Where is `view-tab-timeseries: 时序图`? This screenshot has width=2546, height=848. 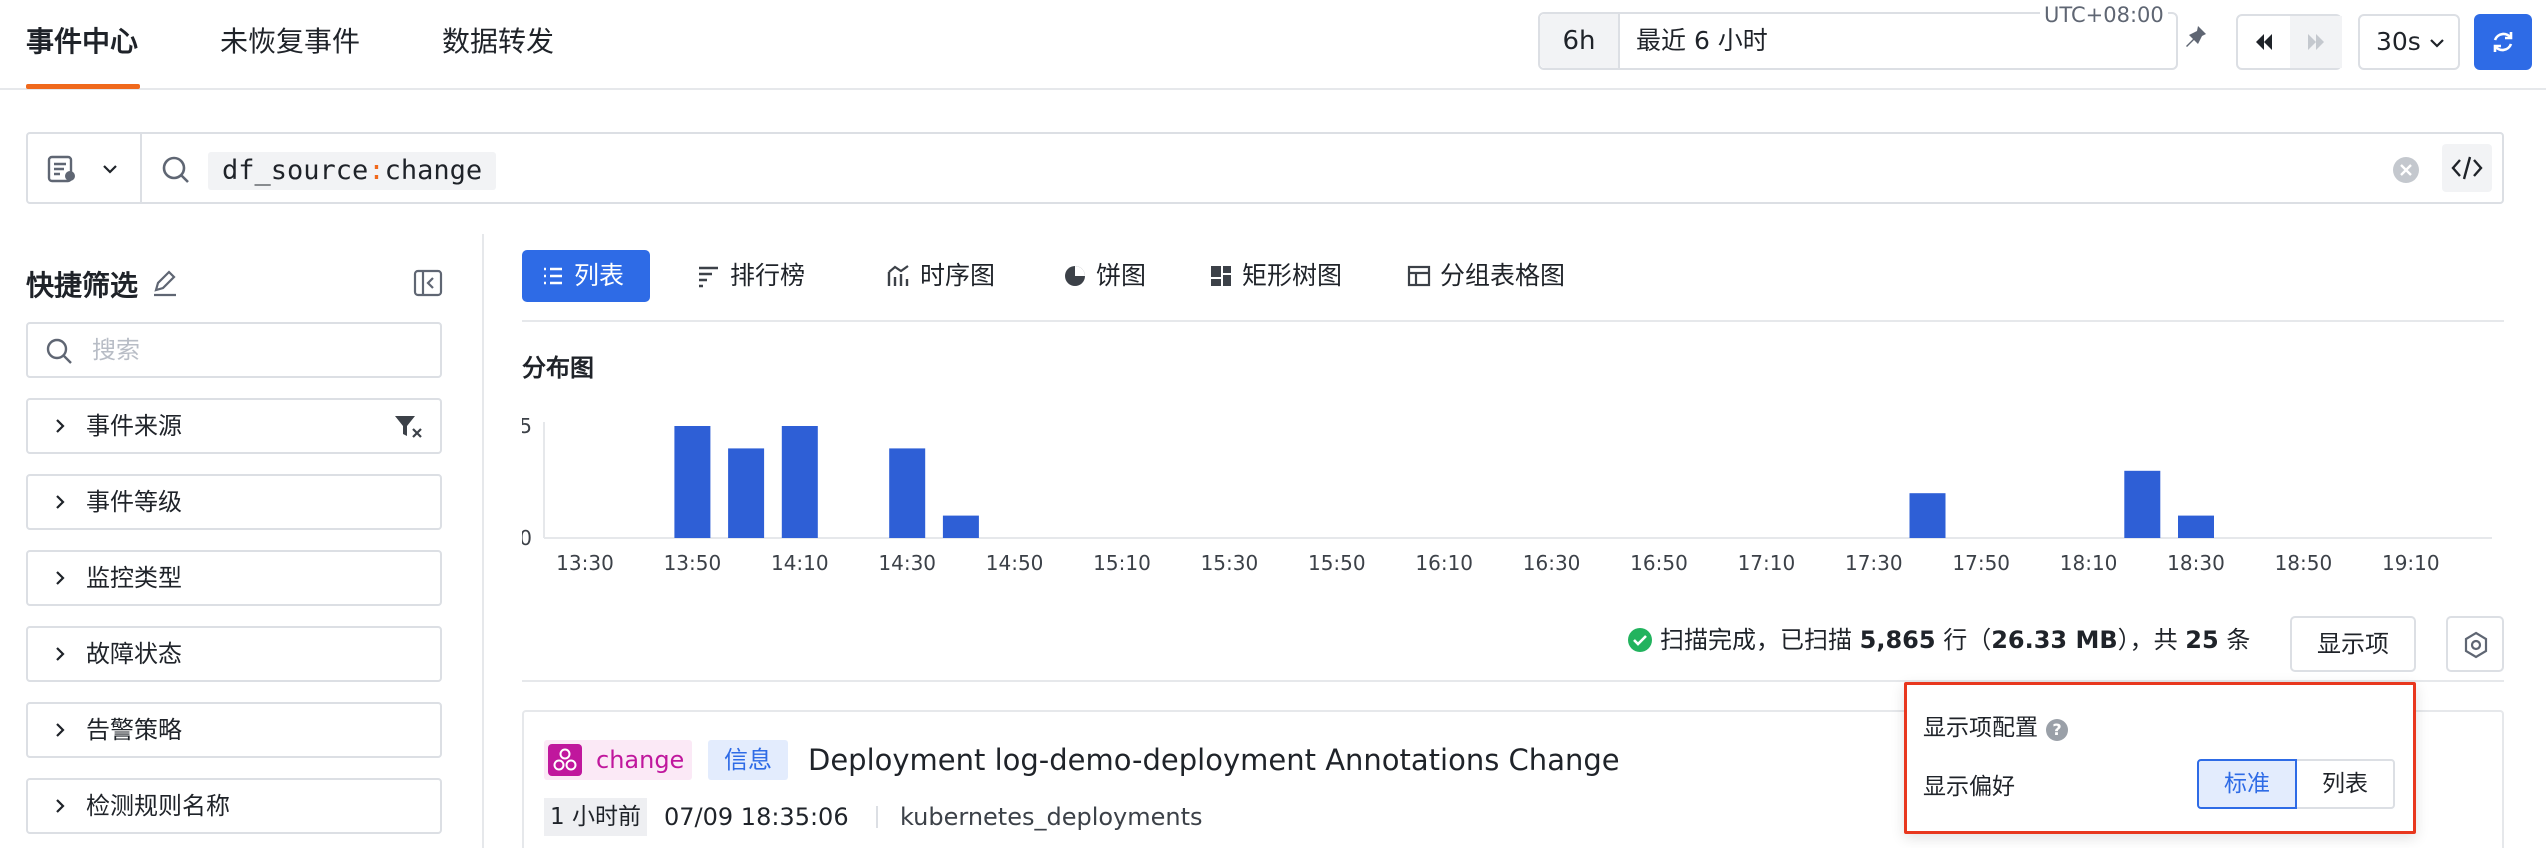 view-tab-timeseries: 时序图 is located at coordinates (931, 276).